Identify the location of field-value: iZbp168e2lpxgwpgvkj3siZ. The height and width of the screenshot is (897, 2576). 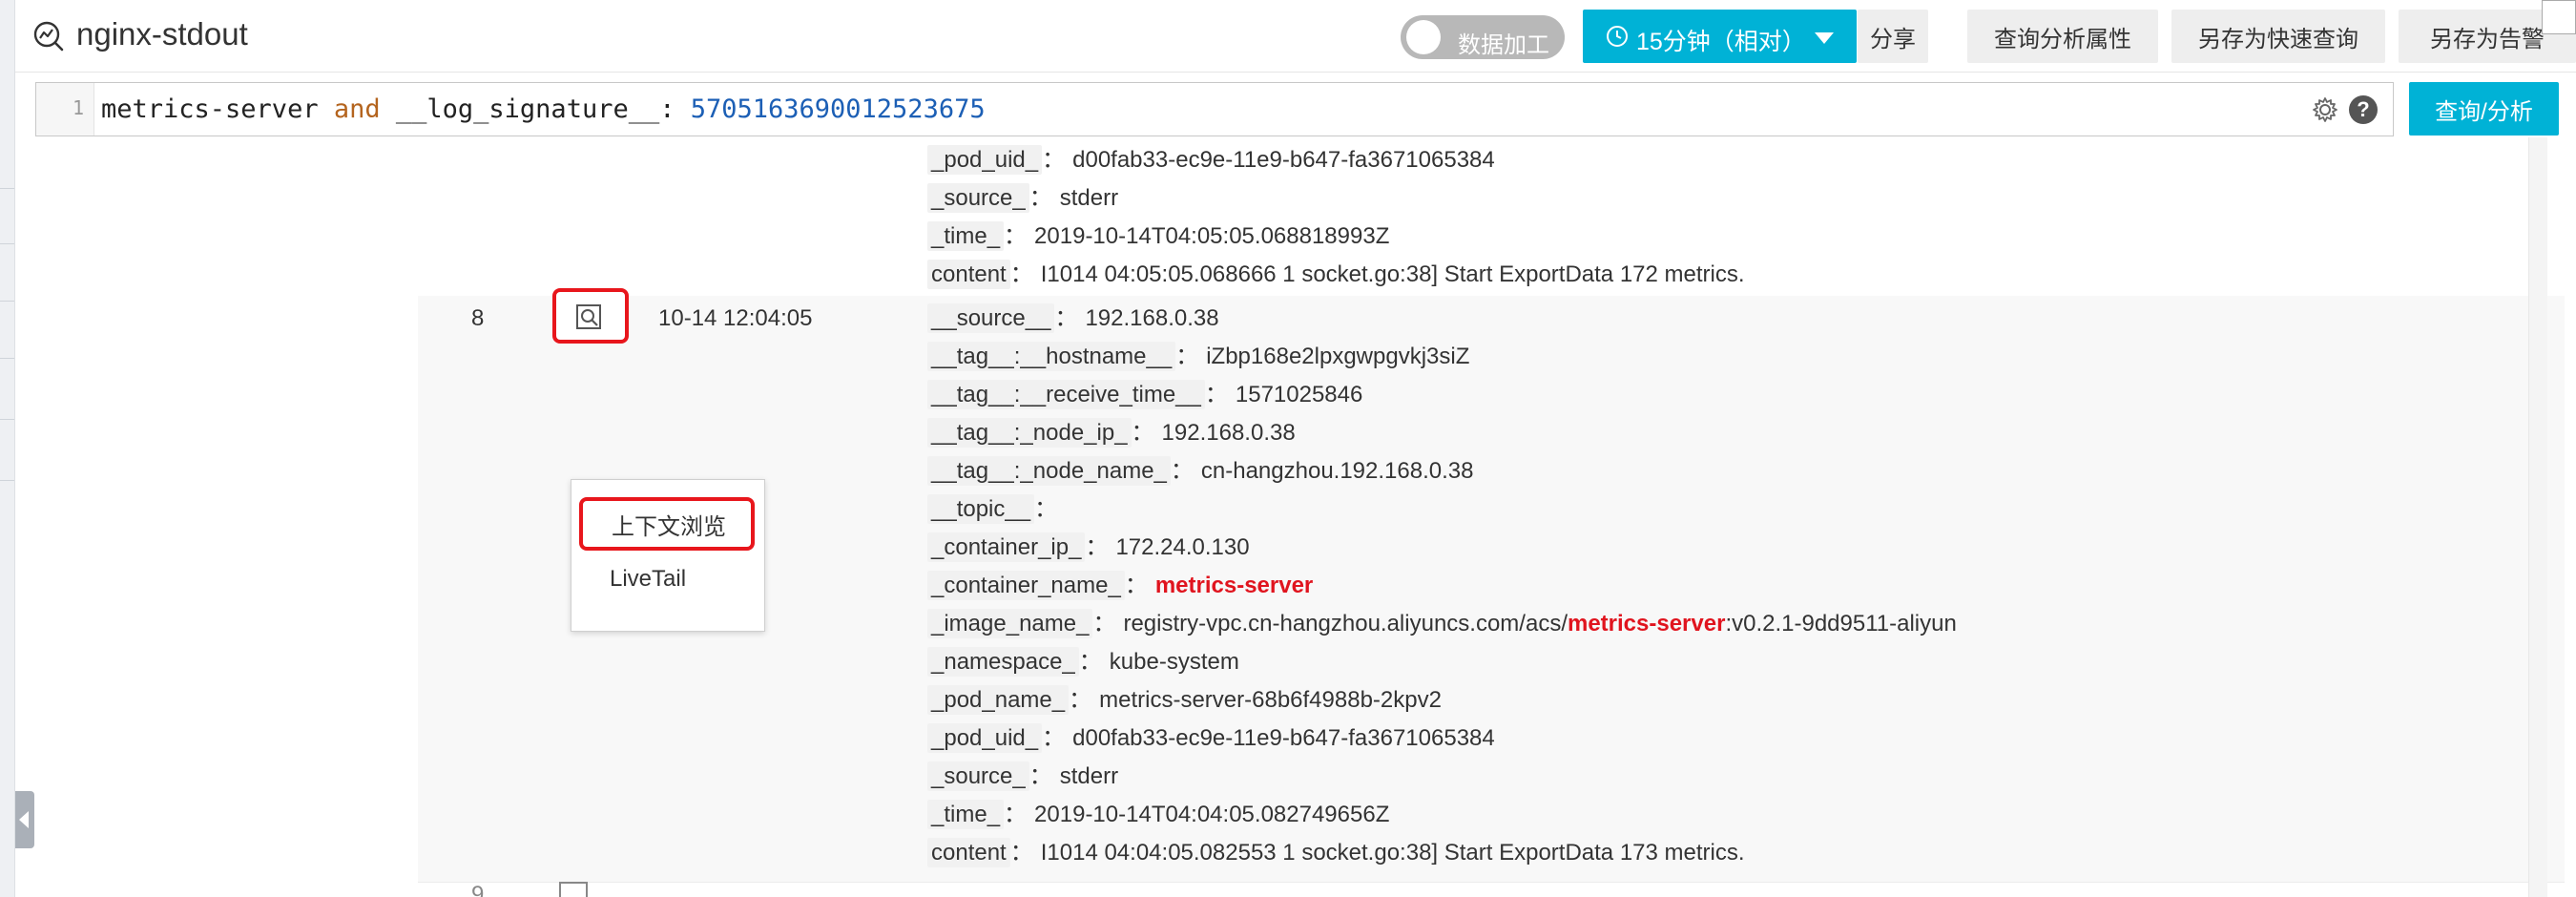
(1337, 356).